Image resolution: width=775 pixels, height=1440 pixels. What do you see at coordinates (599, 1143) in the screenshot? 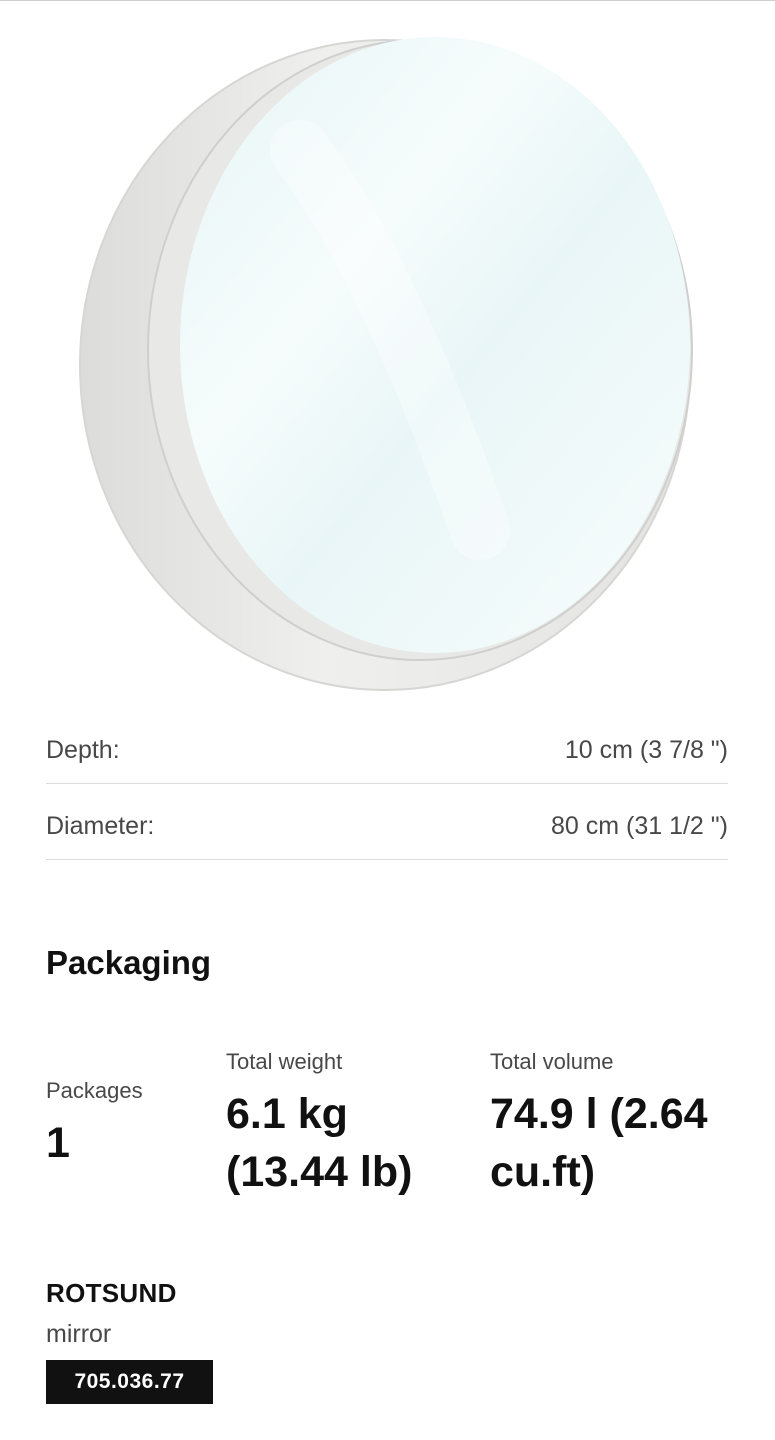
I see `total-volume-value: 74.9 l (2.64 cu.ft)` at bounding box center [599, 1143].